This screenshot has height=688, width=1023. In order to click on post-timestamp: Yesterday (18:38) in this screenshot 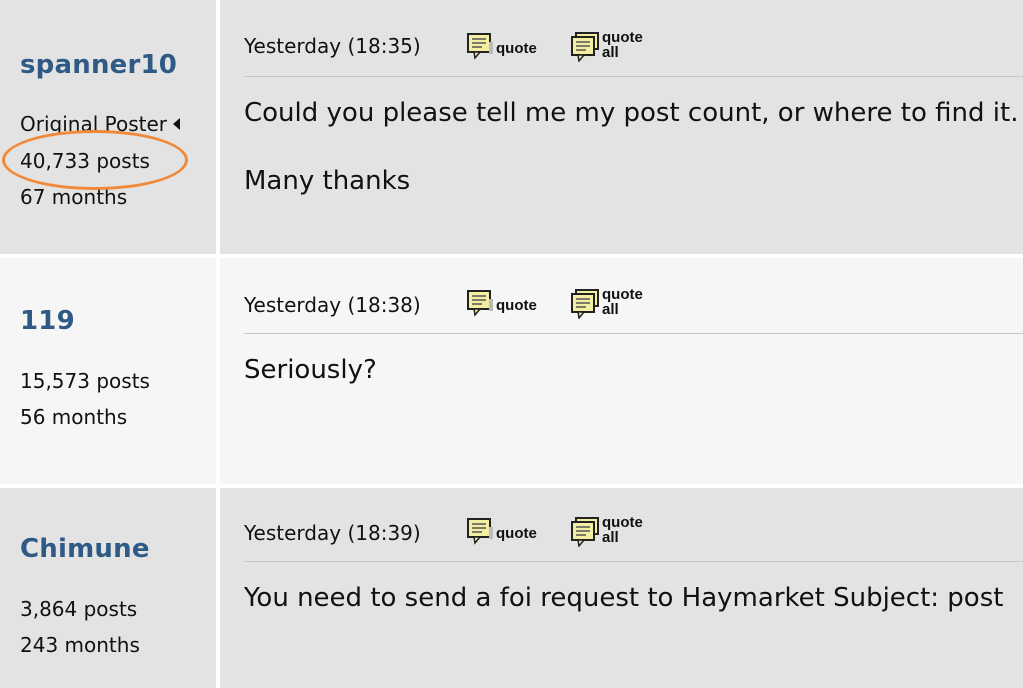, I will do `click(332, 305)`.